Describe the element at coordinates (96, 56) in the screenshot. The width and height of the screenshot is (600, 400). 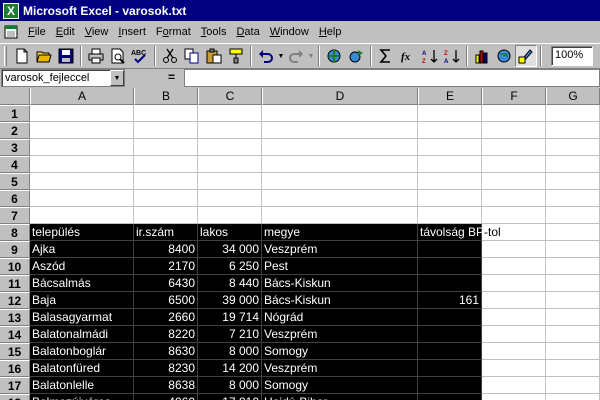
I see `print-icon` at that location.